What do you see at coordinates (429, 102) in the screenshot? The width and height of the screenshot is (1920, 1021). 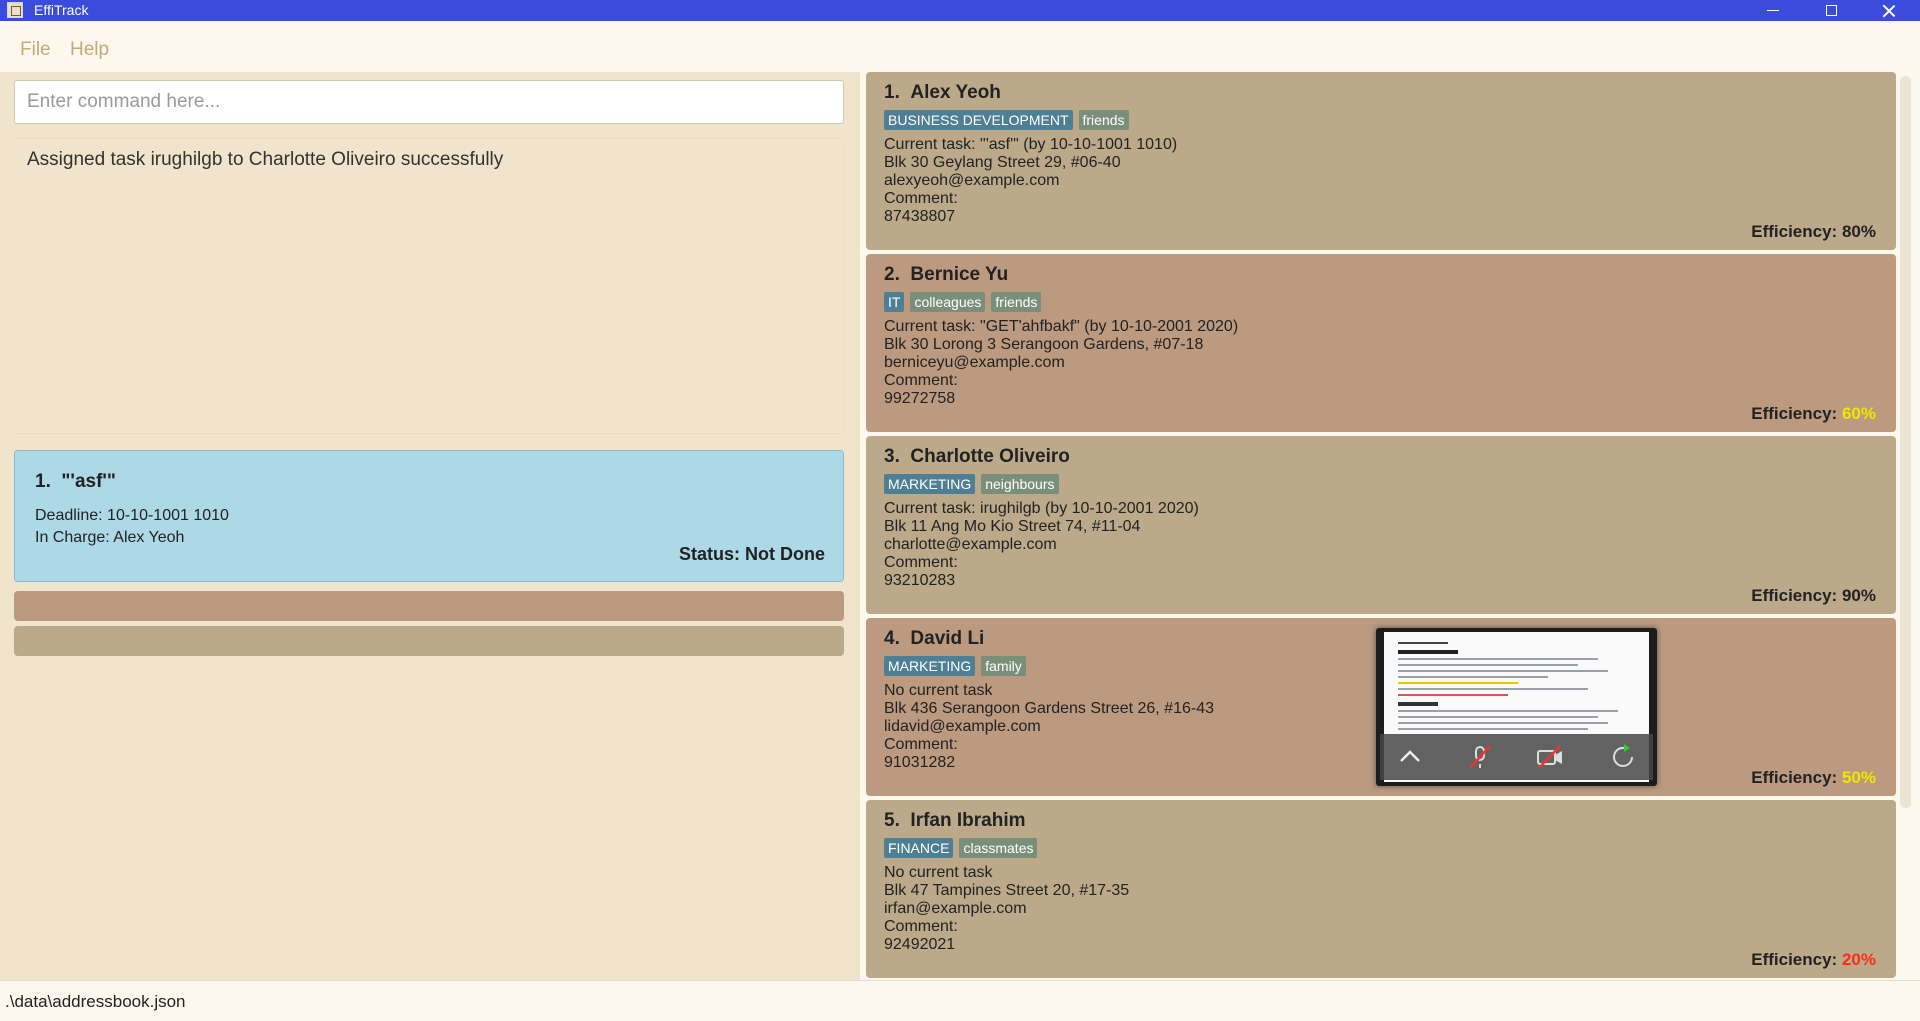 I see `command-input` at bounding box center [429, 102].